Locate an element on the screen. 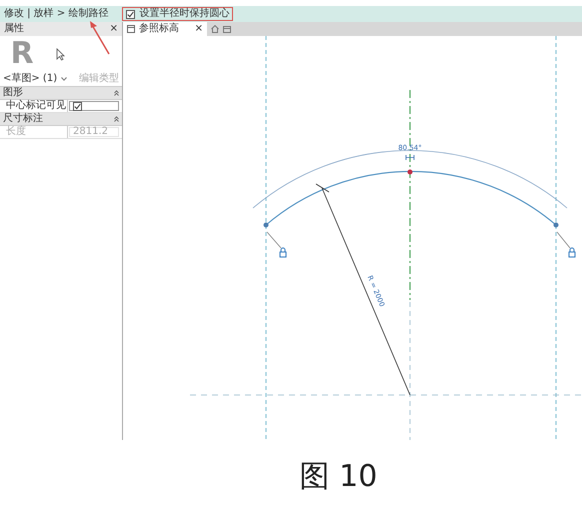  chevron-icon is located at coordinates (64, 79).